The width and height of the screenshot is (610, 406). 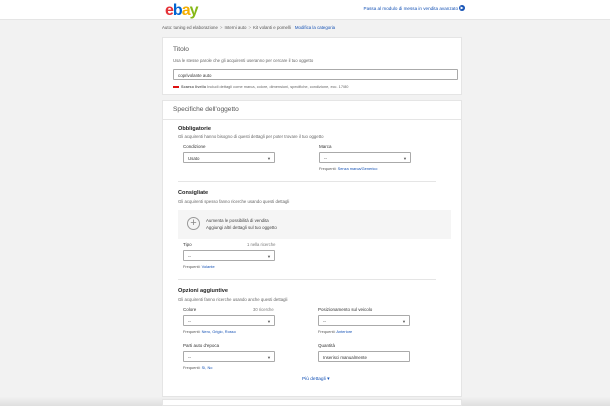 I want to click on logo-letter-a: a, so click(x=186, y=10).